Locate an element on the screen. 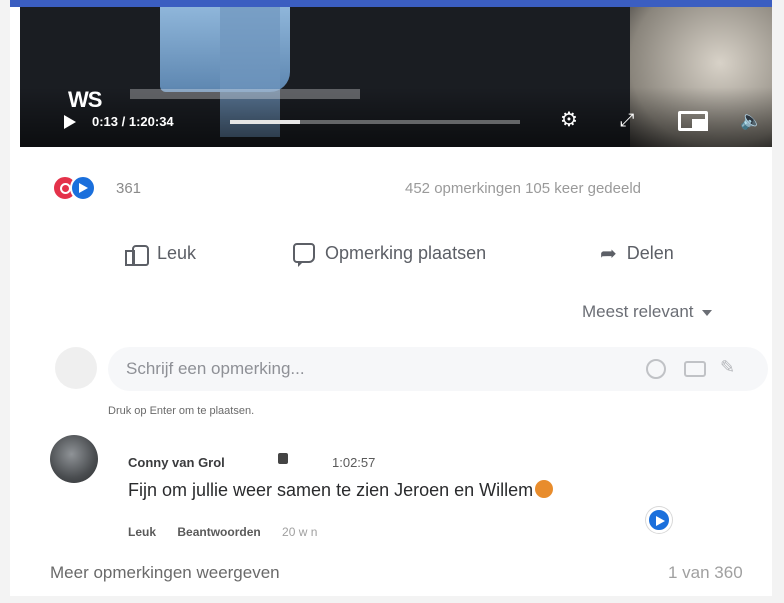 The height and width of the screenshot is (603, 784). comment-composer: ✎ is located at coordinates (438, 369).